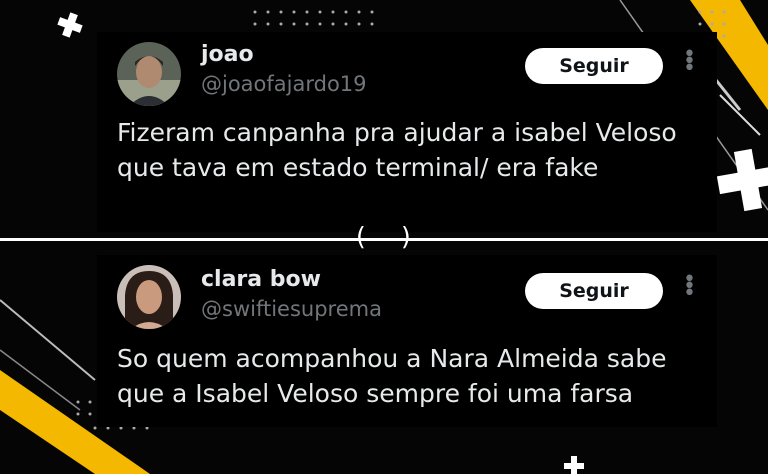 This screenshot has width=768, height=474. Describe the element at coordinates (384, 239) in the screenshot. I see `divider-line` at that location.